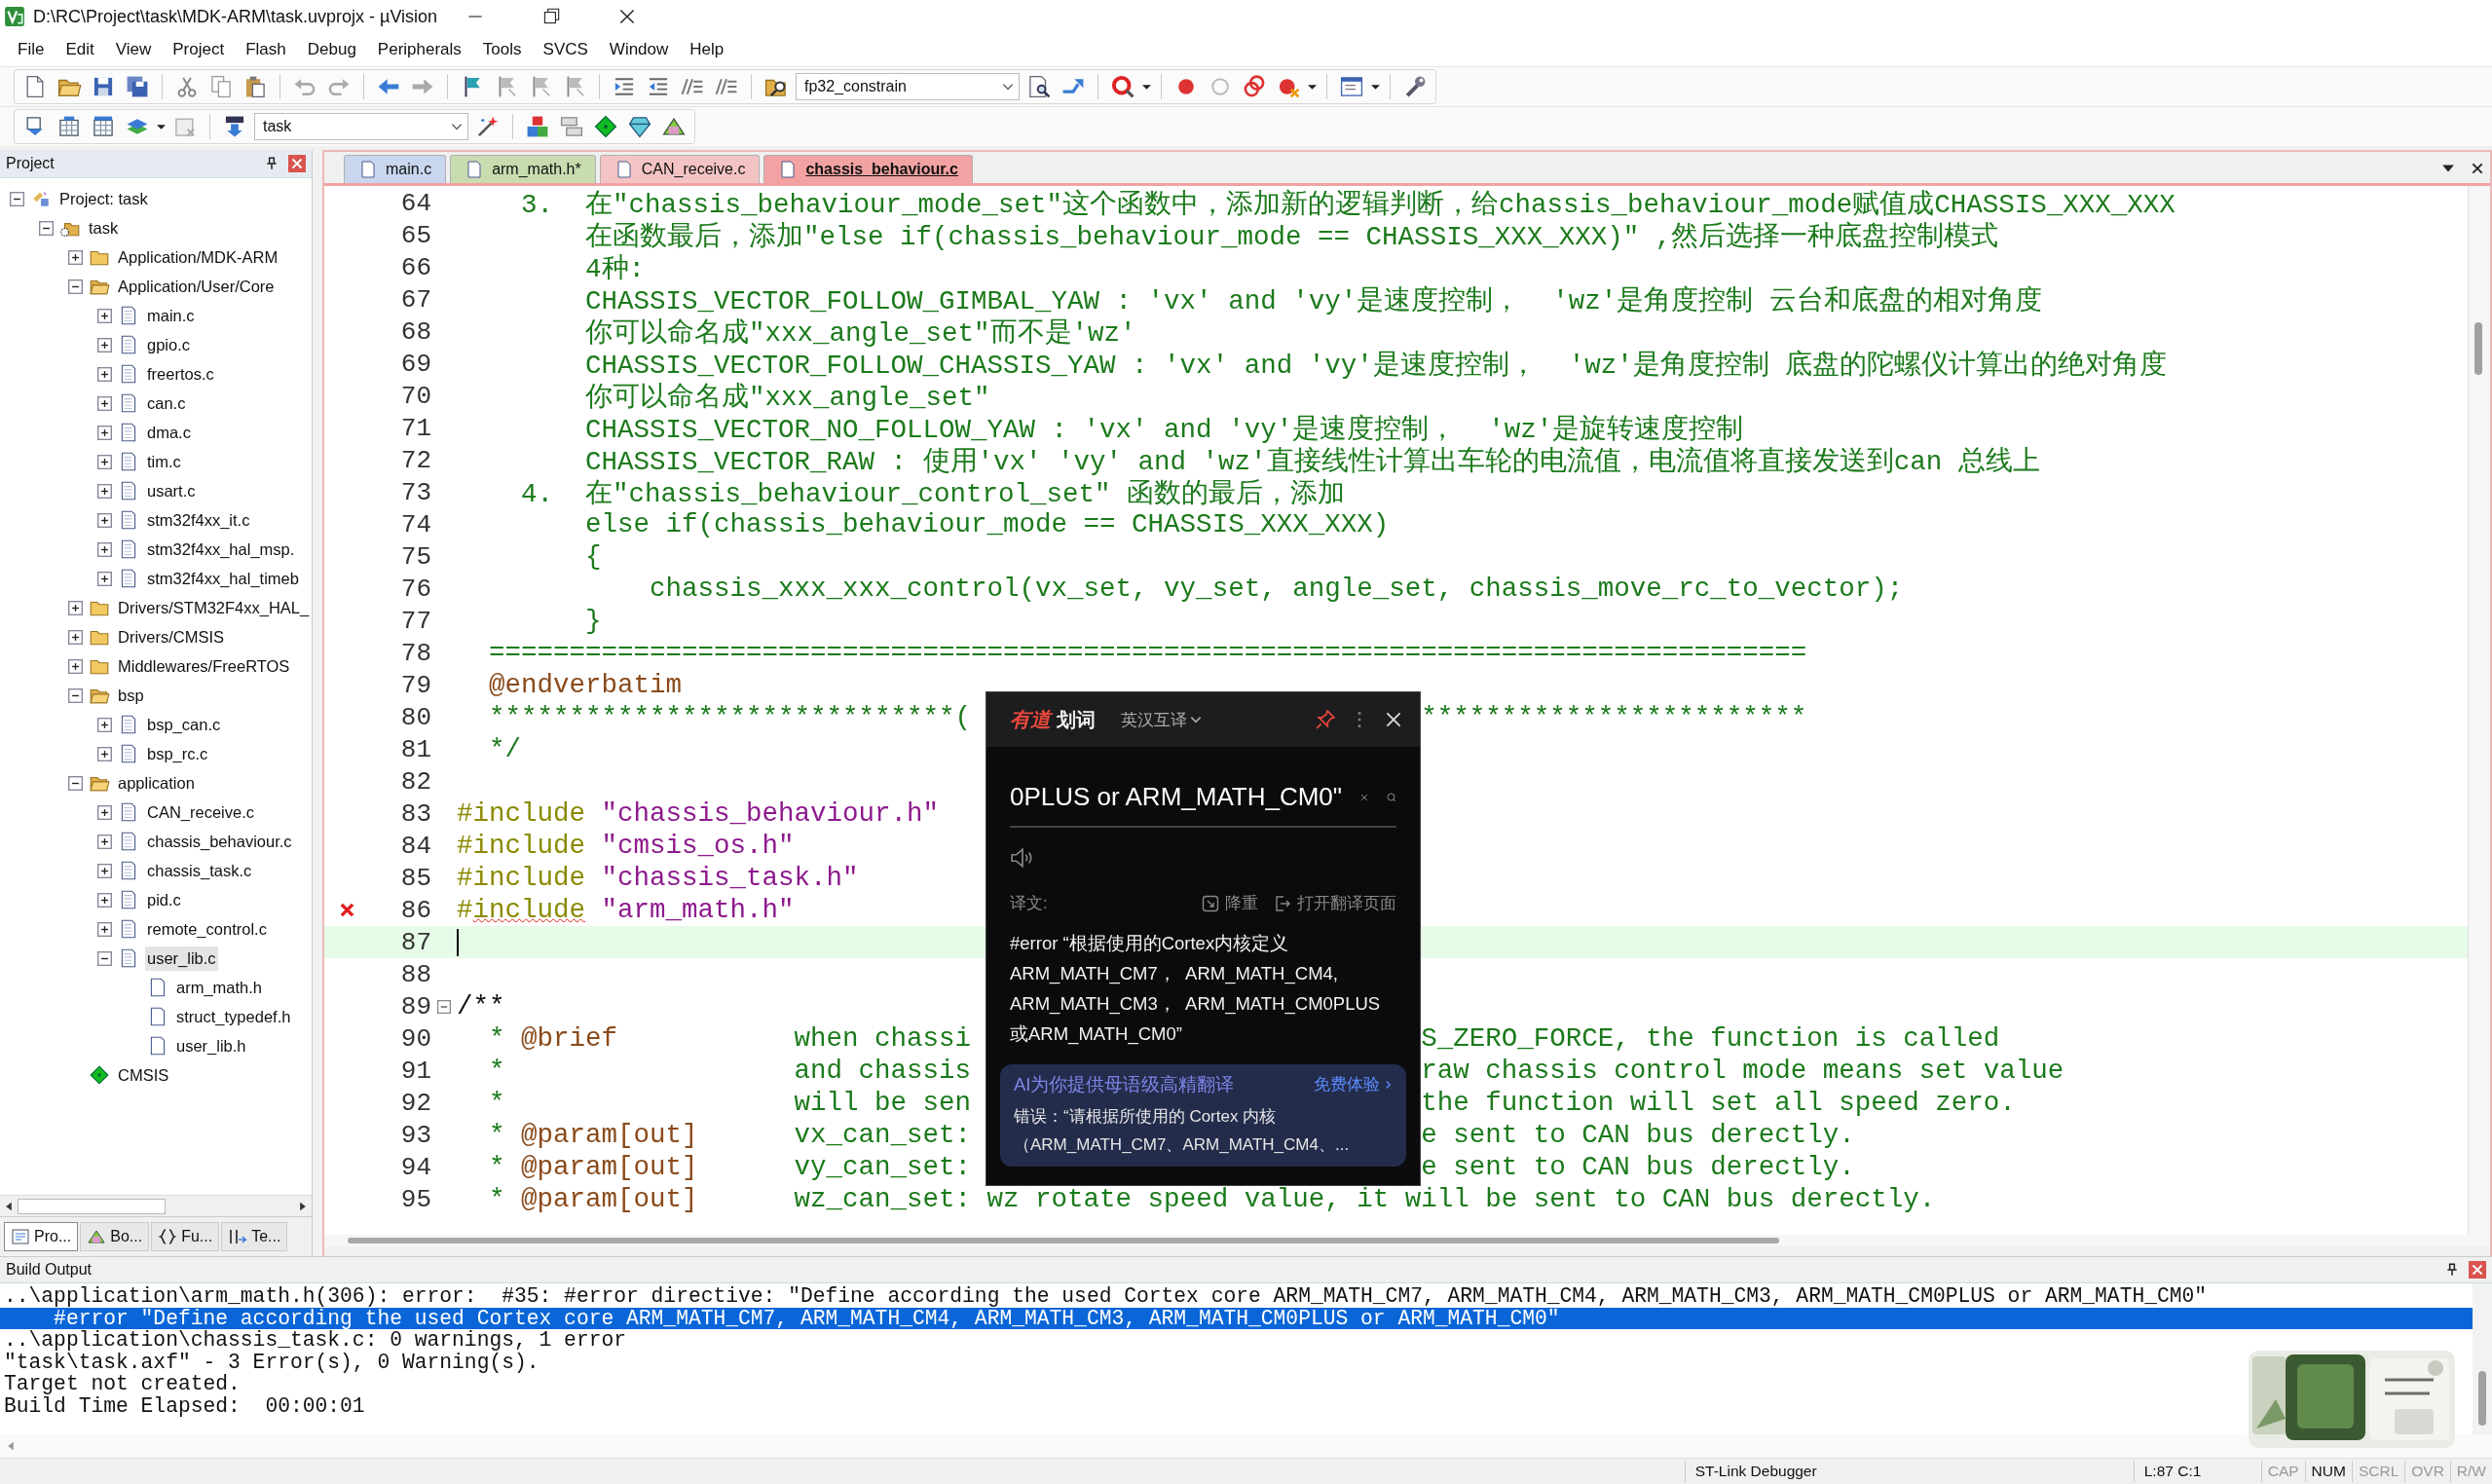 The height and width of the screenshot is (1484, 2492). What do you see at coordinates (219, 987) in the screenshot?
I see `tree-item: arm_math.h` at bounding box center [219, 987].